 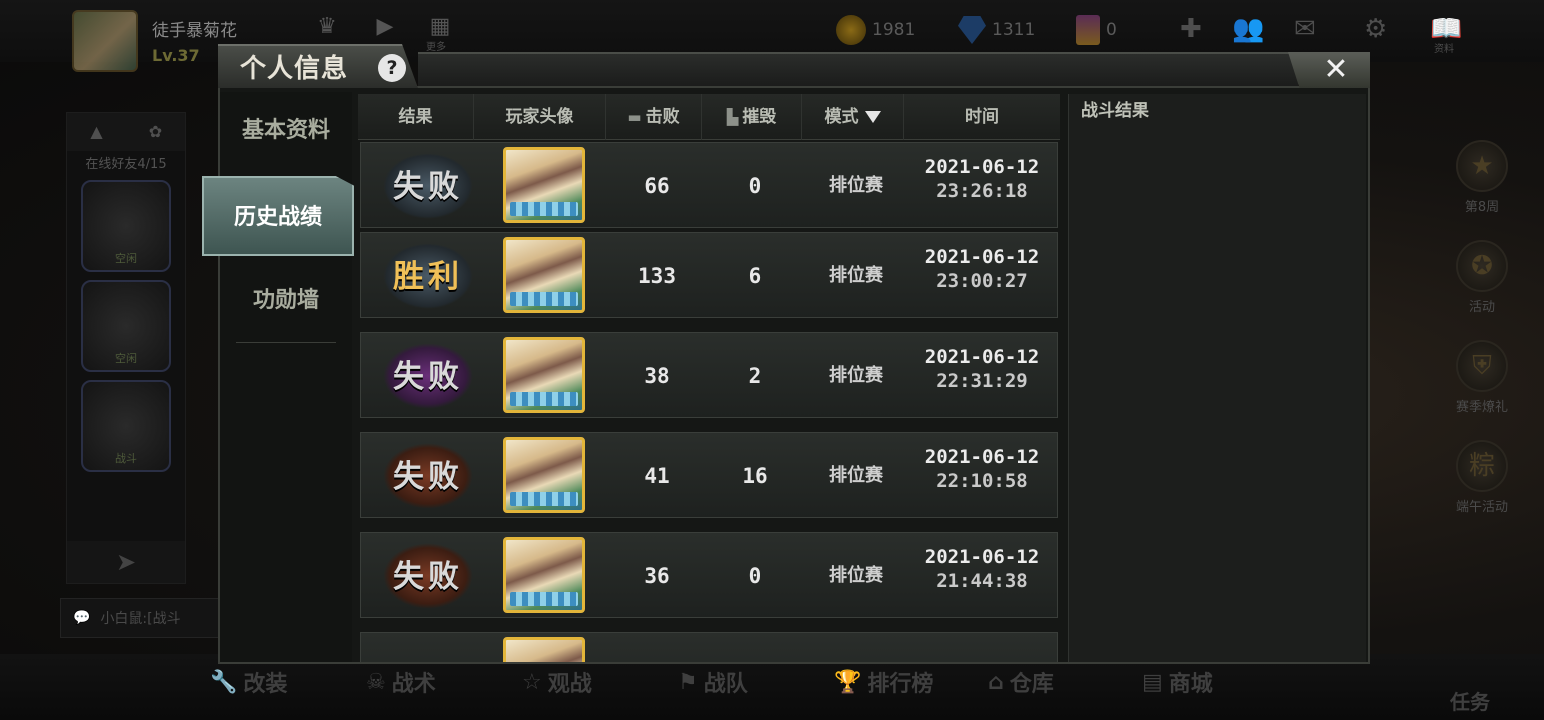 I want to click on nav-spectate: ☆ 观战, so click(x=557, y=682).